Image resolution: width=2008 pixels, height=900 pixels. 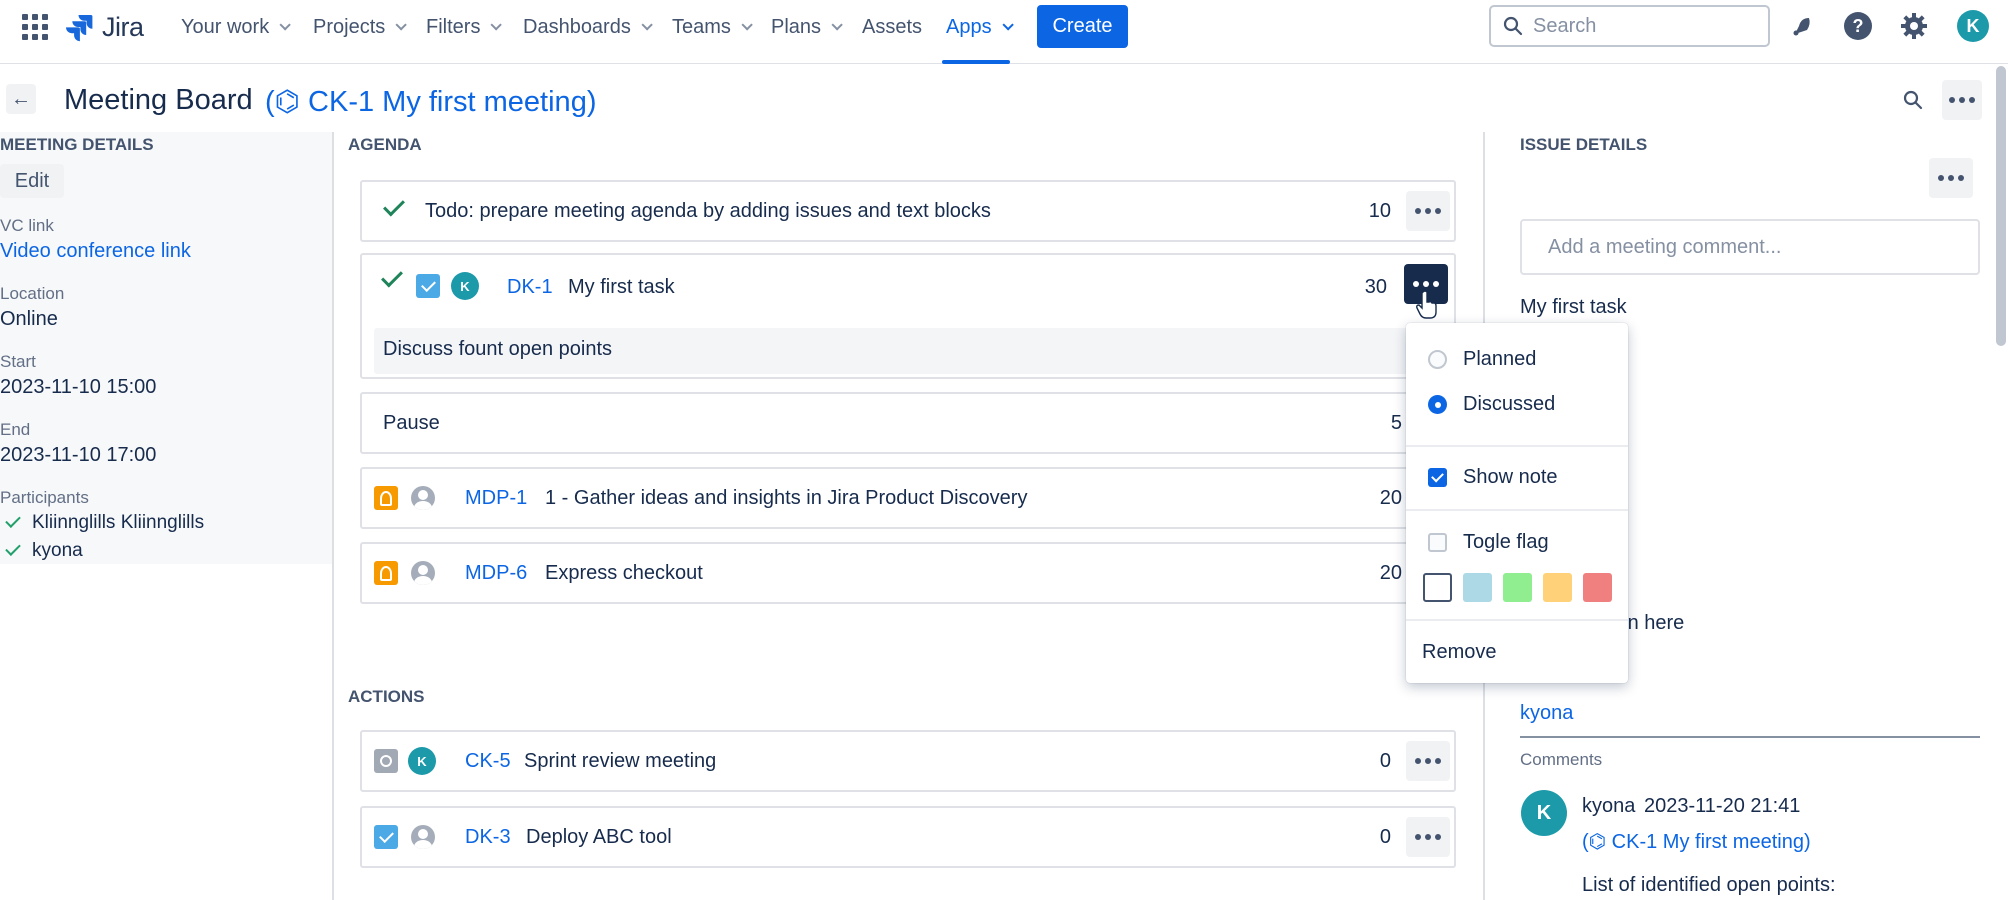 I want to click on location-value: Online, so click(x=29, y=319).